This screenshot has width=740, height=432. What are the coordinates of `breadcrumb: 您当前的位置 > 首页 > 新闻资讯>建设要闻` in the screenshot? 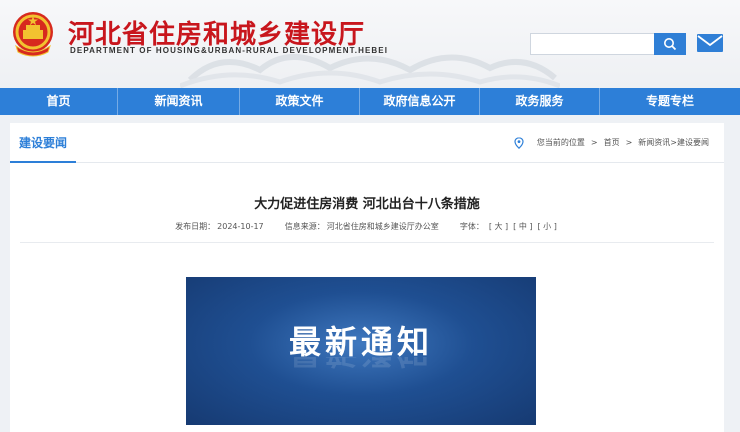 It's located at (623, 143).